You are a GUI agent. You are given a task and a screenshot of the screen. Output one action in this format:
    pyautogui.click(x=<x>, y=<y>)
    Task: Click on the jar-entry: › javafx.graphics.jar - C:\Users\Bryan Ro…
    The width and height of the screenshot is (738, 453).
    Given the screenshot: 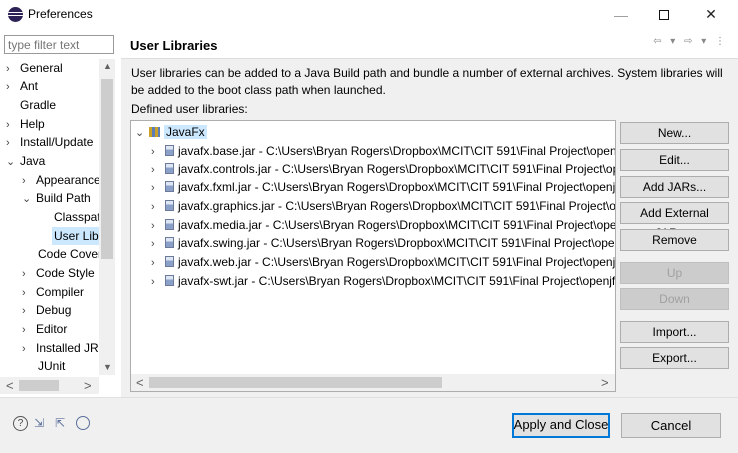 What is the action you would take?
    pyautogui.click(x=383, y=206)
    